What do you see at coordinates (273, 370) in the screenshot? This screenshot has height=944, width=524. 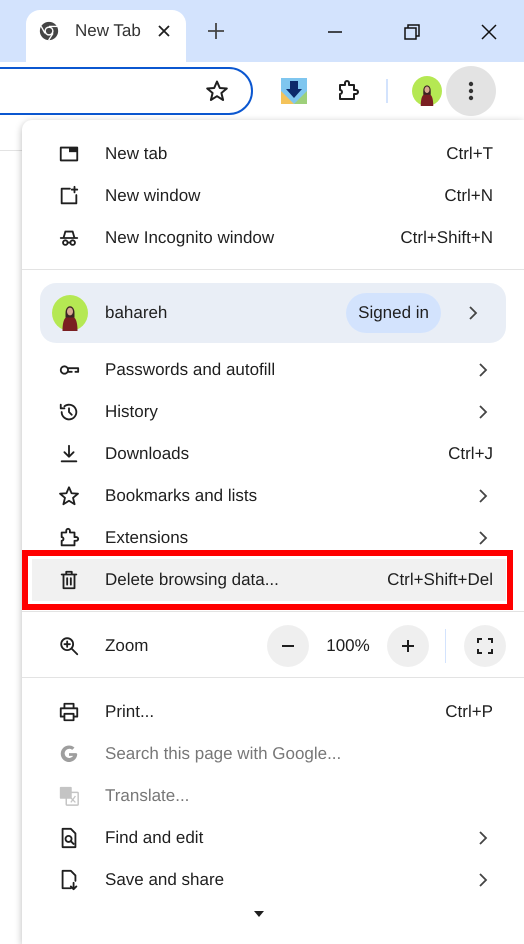 I see `menu-item: Passwords and autofill` at bounding box center [273, 370].